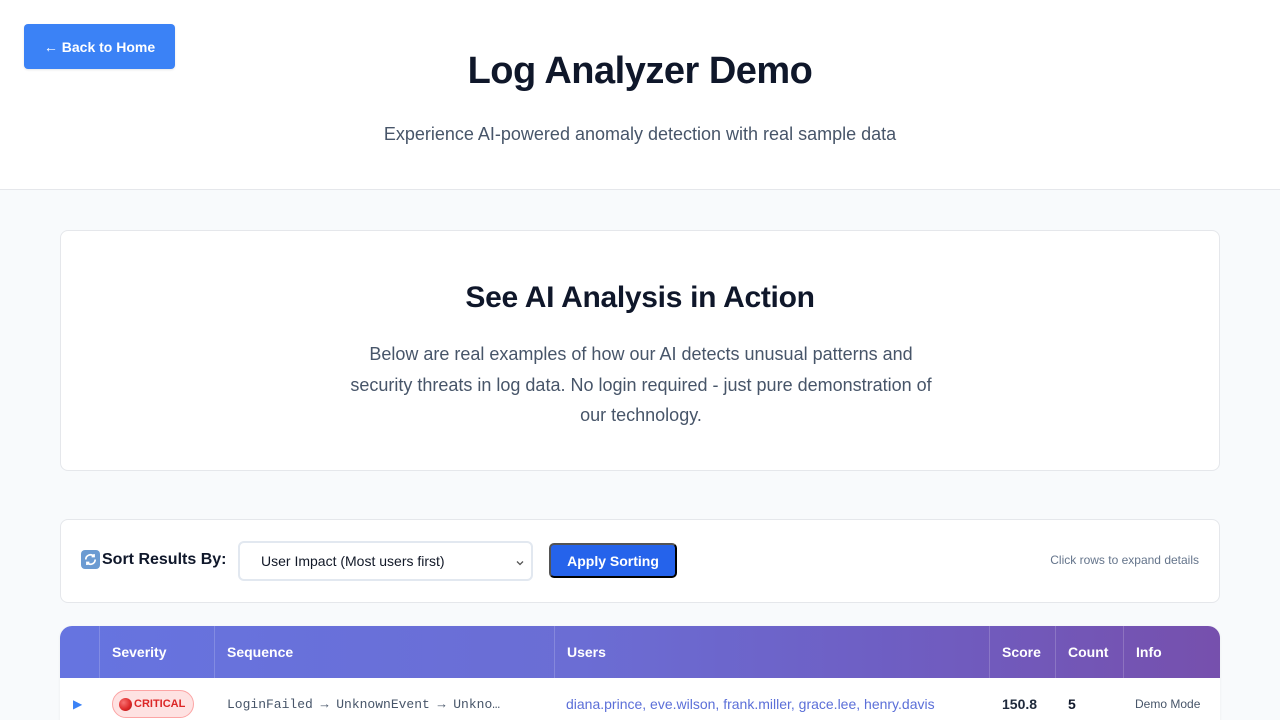  What do you see at coordinates (640, 71) in the screenshot?
I see `page-title: Log Analyzer Demo` at bounding box center [640, 71].